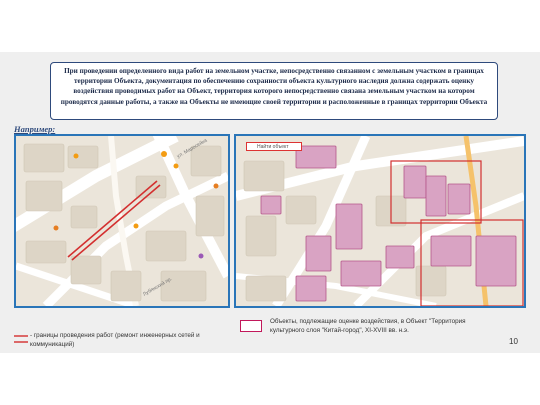 The width and height of the screenshot is (540, 405). I want to click on top-band, so click(270, 26).